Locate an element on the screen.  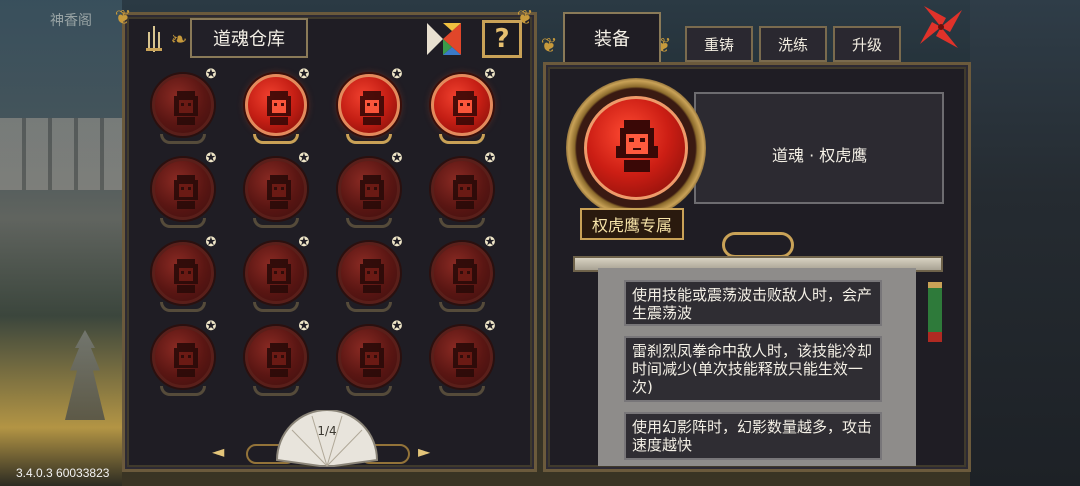
background-wall is located at coordinates (61, 154).